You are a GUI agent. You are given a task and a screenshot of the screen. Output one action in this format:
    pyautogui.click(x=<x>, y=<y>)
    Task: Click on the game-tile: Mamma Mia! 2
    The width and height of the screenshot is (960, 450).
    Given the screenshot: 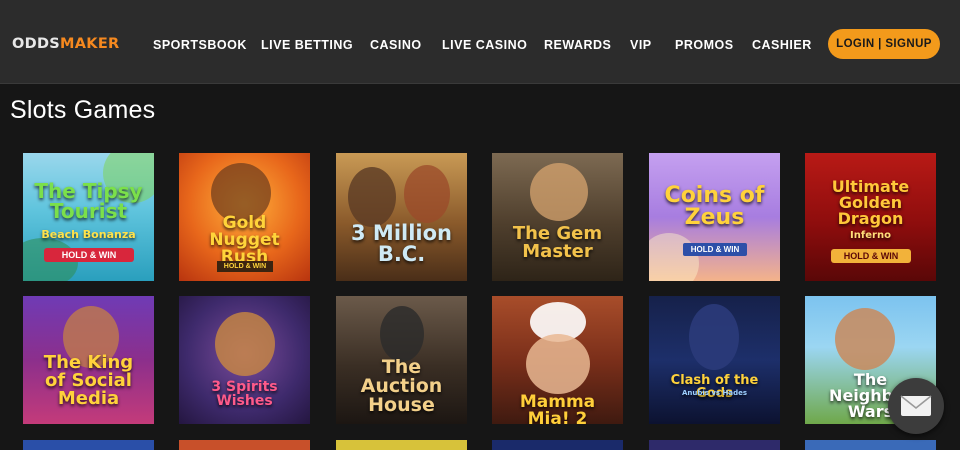 What is the action you would take?
    pyautogui.click(x=557, y=360)
    